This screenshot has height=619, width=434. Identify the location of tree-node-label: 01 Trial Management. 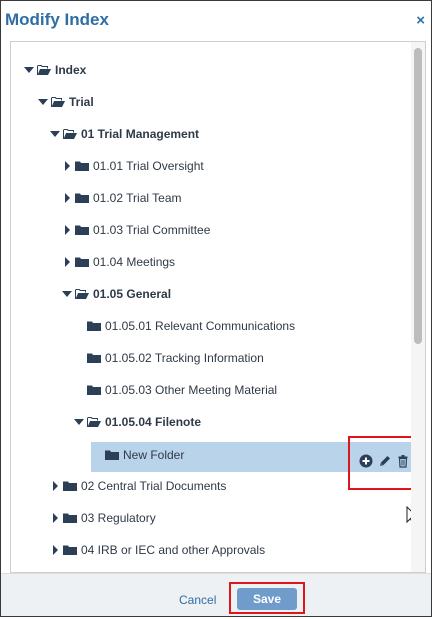
(140, 134).